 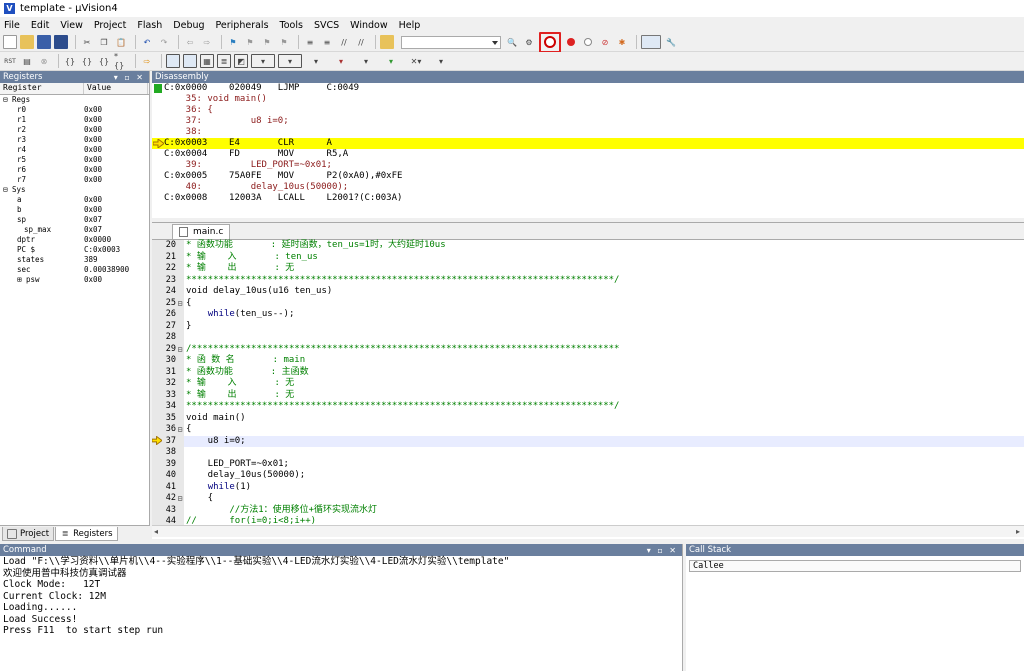 What do you see at coordinates (550, 42) in the screenshot?
I see `debug-session-icon` at bounding box center [550, 42].